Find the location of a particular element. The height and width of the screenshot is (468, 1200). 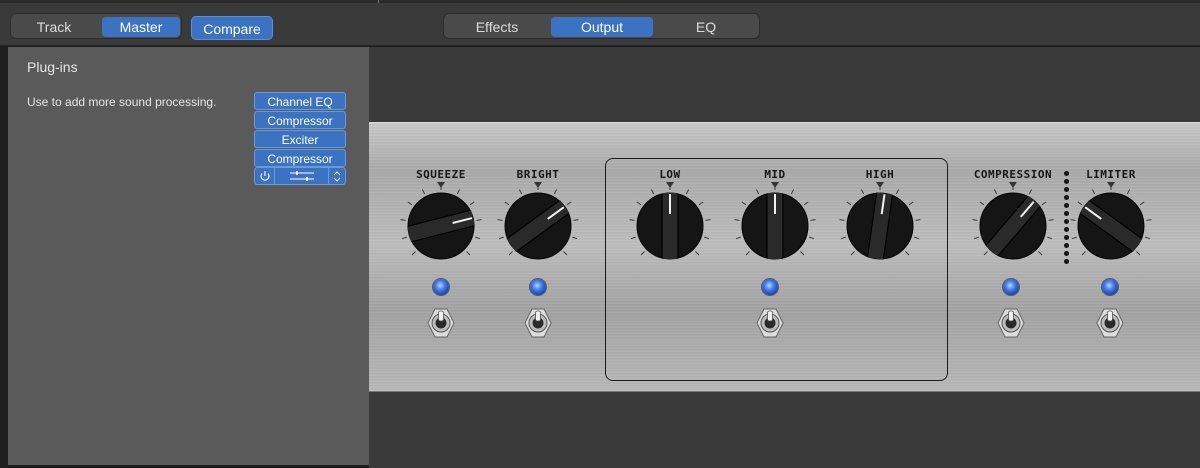

tab-master: Master is located at coordinates (141, 27).